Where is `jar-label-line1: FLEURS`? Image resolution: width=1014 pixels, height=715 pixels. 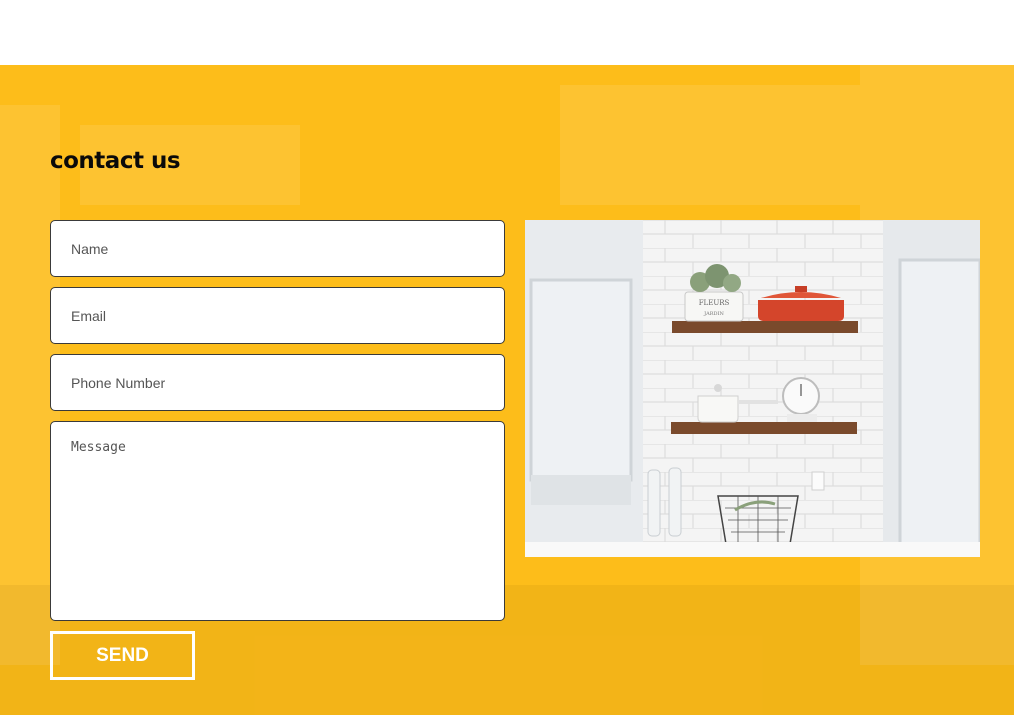 jar-label-line1: FLEURS is located at coordinates (714, 303).